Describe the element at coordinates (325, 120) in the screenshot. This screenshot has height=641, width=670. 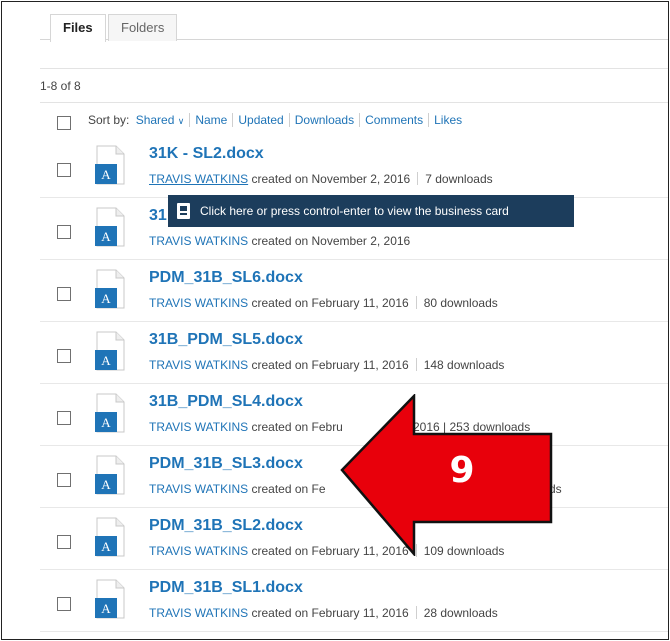
I see `sort-downloads: Downloads` at that location.